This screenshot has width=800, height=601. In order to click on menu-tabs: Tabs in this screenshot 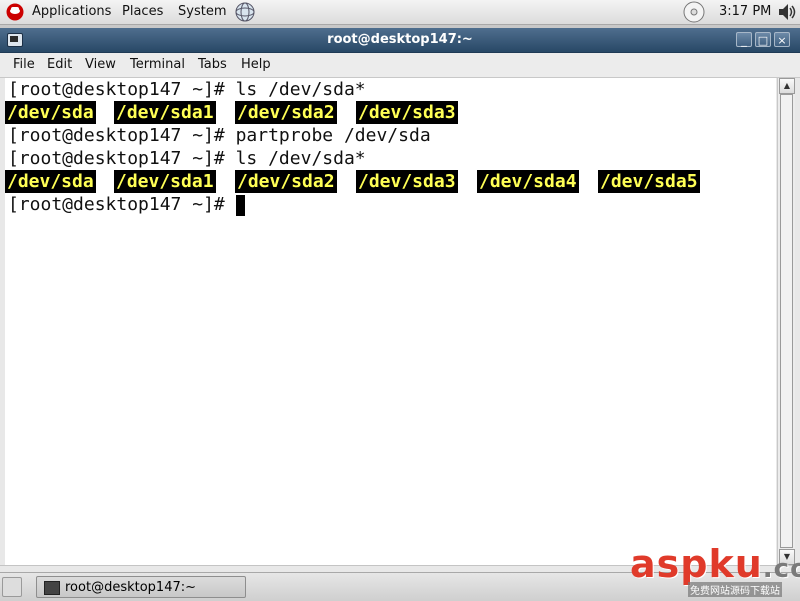, I will do `click(212, 65)`.